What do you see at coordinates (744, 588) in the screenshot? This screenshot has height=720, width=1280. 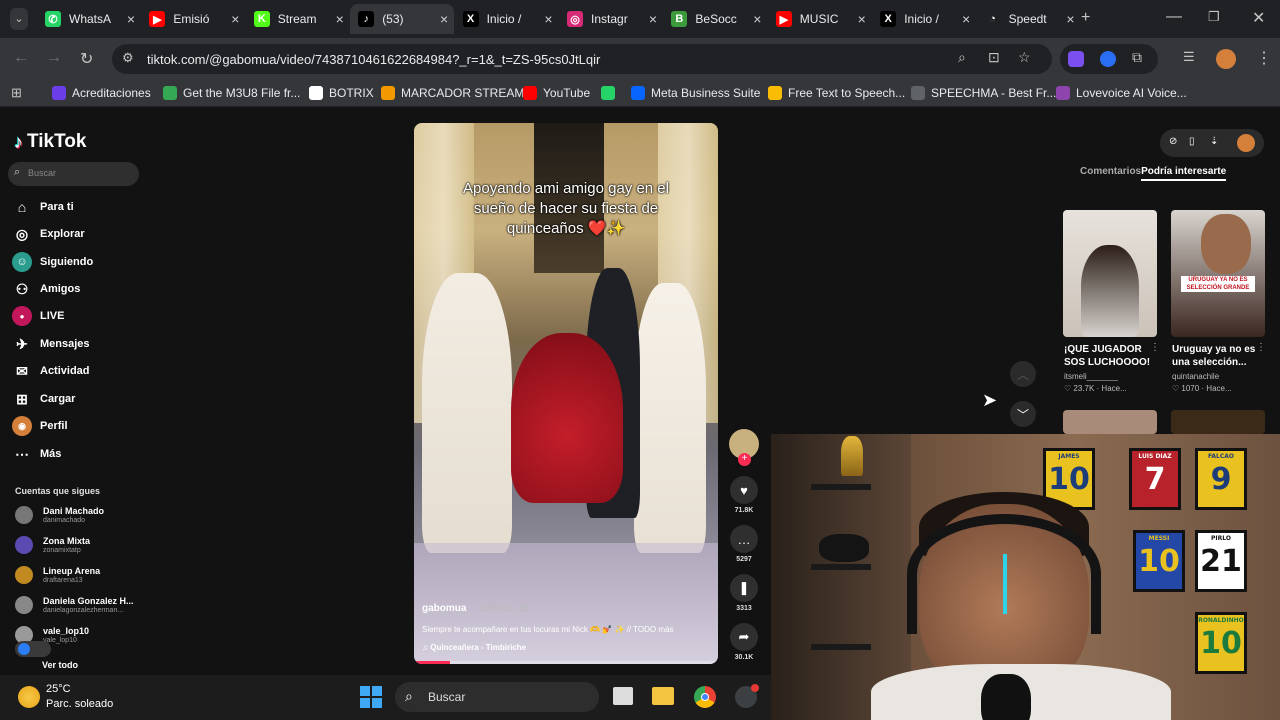 I see `save-icon: ❚` at bounding box center [744, 588].